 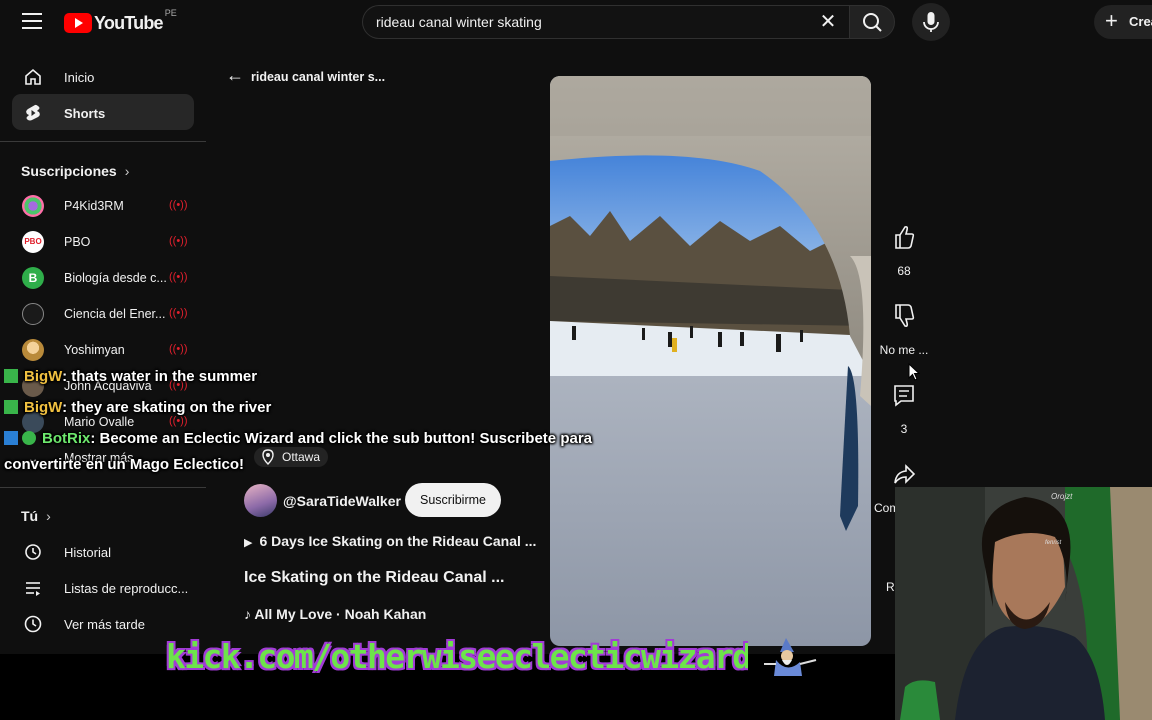 What do you see at coordinates (66, 438) in the screenshot?
I see `chat-username: BotRix` at bounding box center [66, 438].